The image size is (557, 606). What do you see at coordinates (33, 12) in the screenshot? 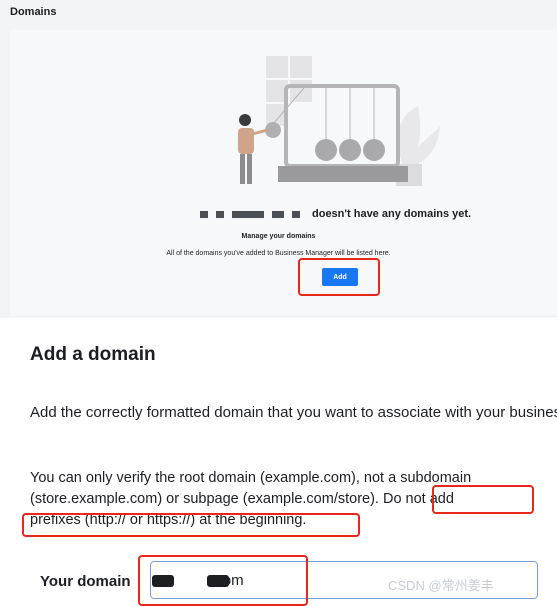
I see `page-title: Domains` at bounding box center [33, 12].